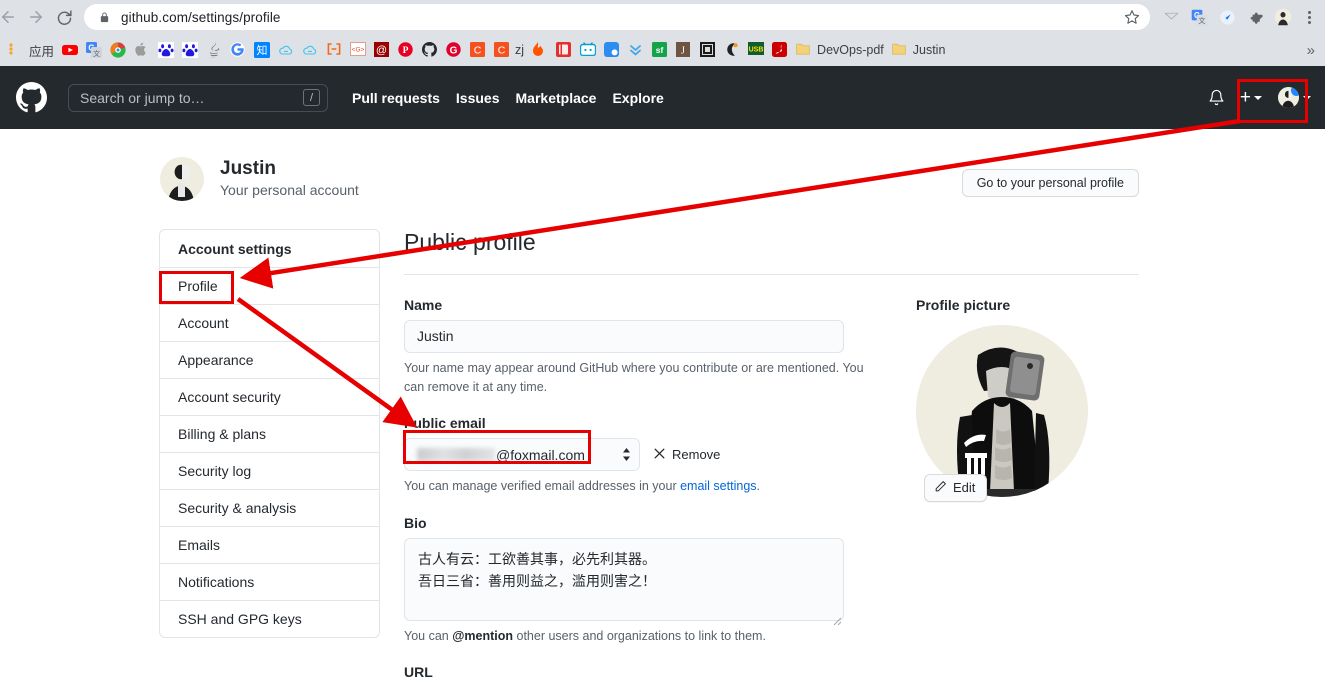  I want to click on sidebar-item-appearance: Appearance, so click(269, 360).